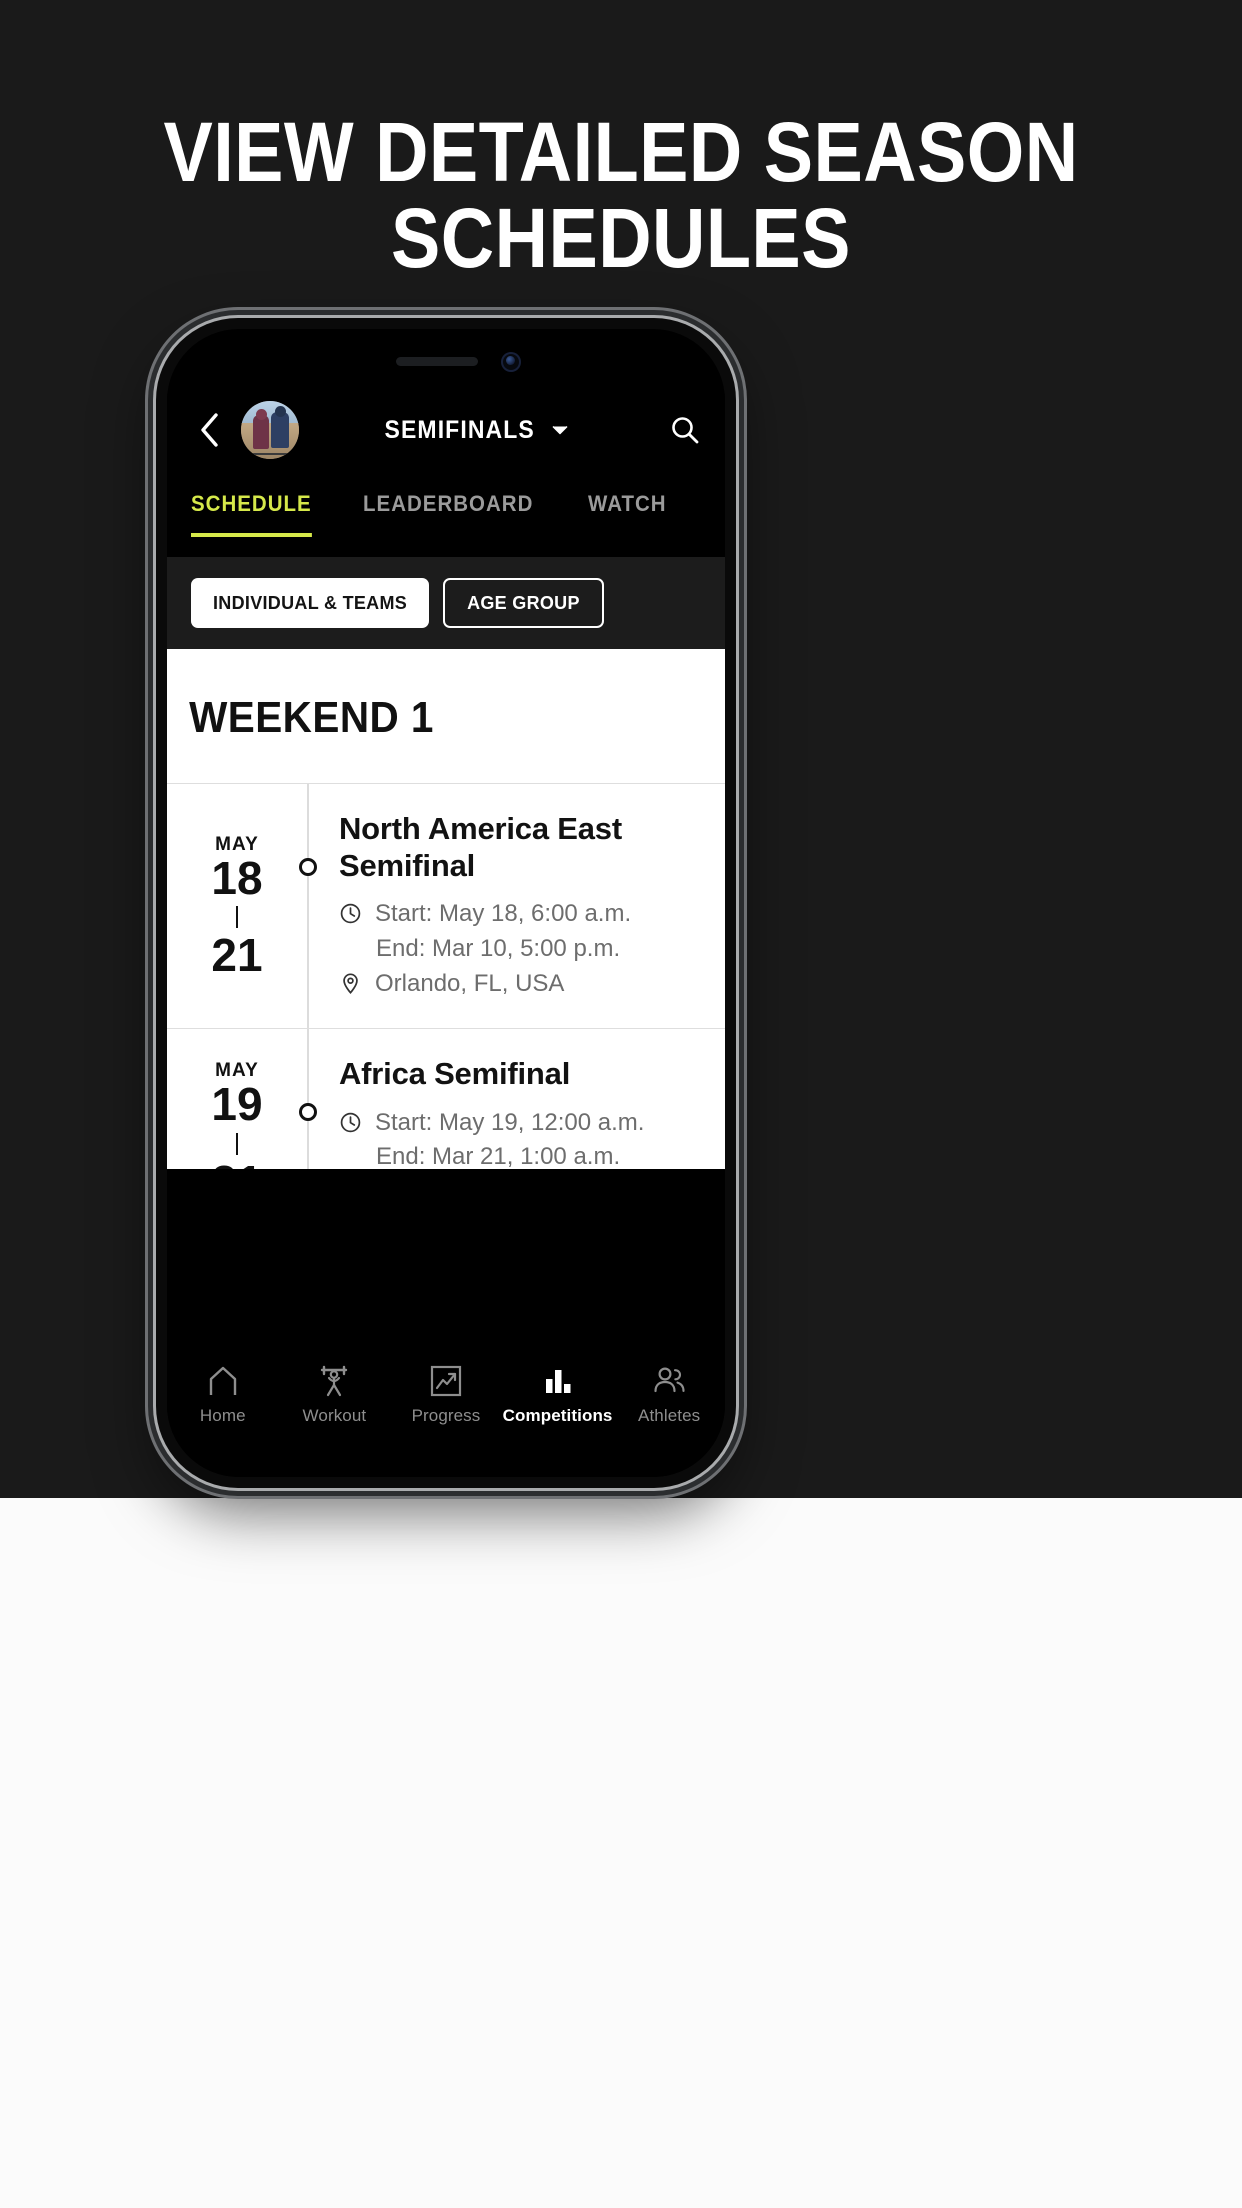 This screenshot has height=2208, width=1242. I want to click on headline-line-1: VIEW DETAILED SEASON, so click(621, 152).